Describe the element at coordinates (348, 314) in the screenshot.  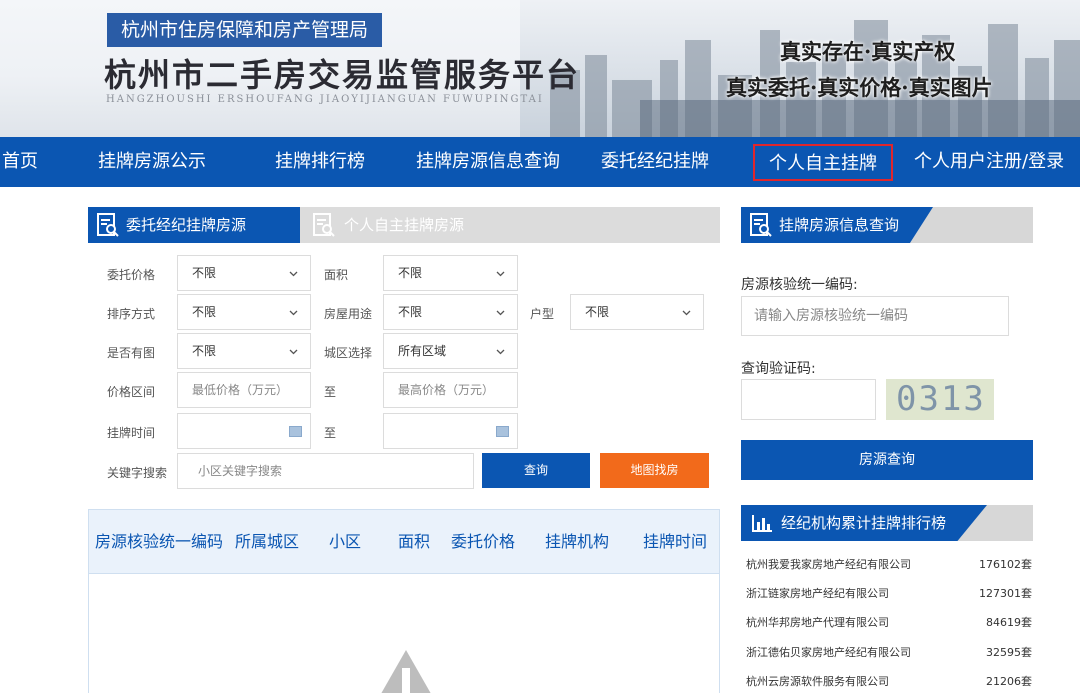
I see `usage-label: 房屋用途` at that location.